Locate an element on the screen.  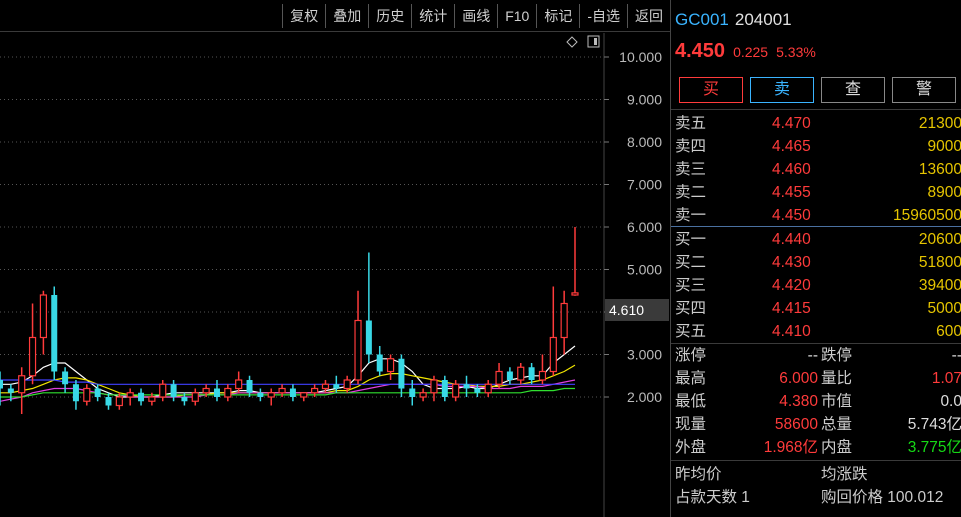
ask-price: 4.460 is located at coordinates (791, 169).